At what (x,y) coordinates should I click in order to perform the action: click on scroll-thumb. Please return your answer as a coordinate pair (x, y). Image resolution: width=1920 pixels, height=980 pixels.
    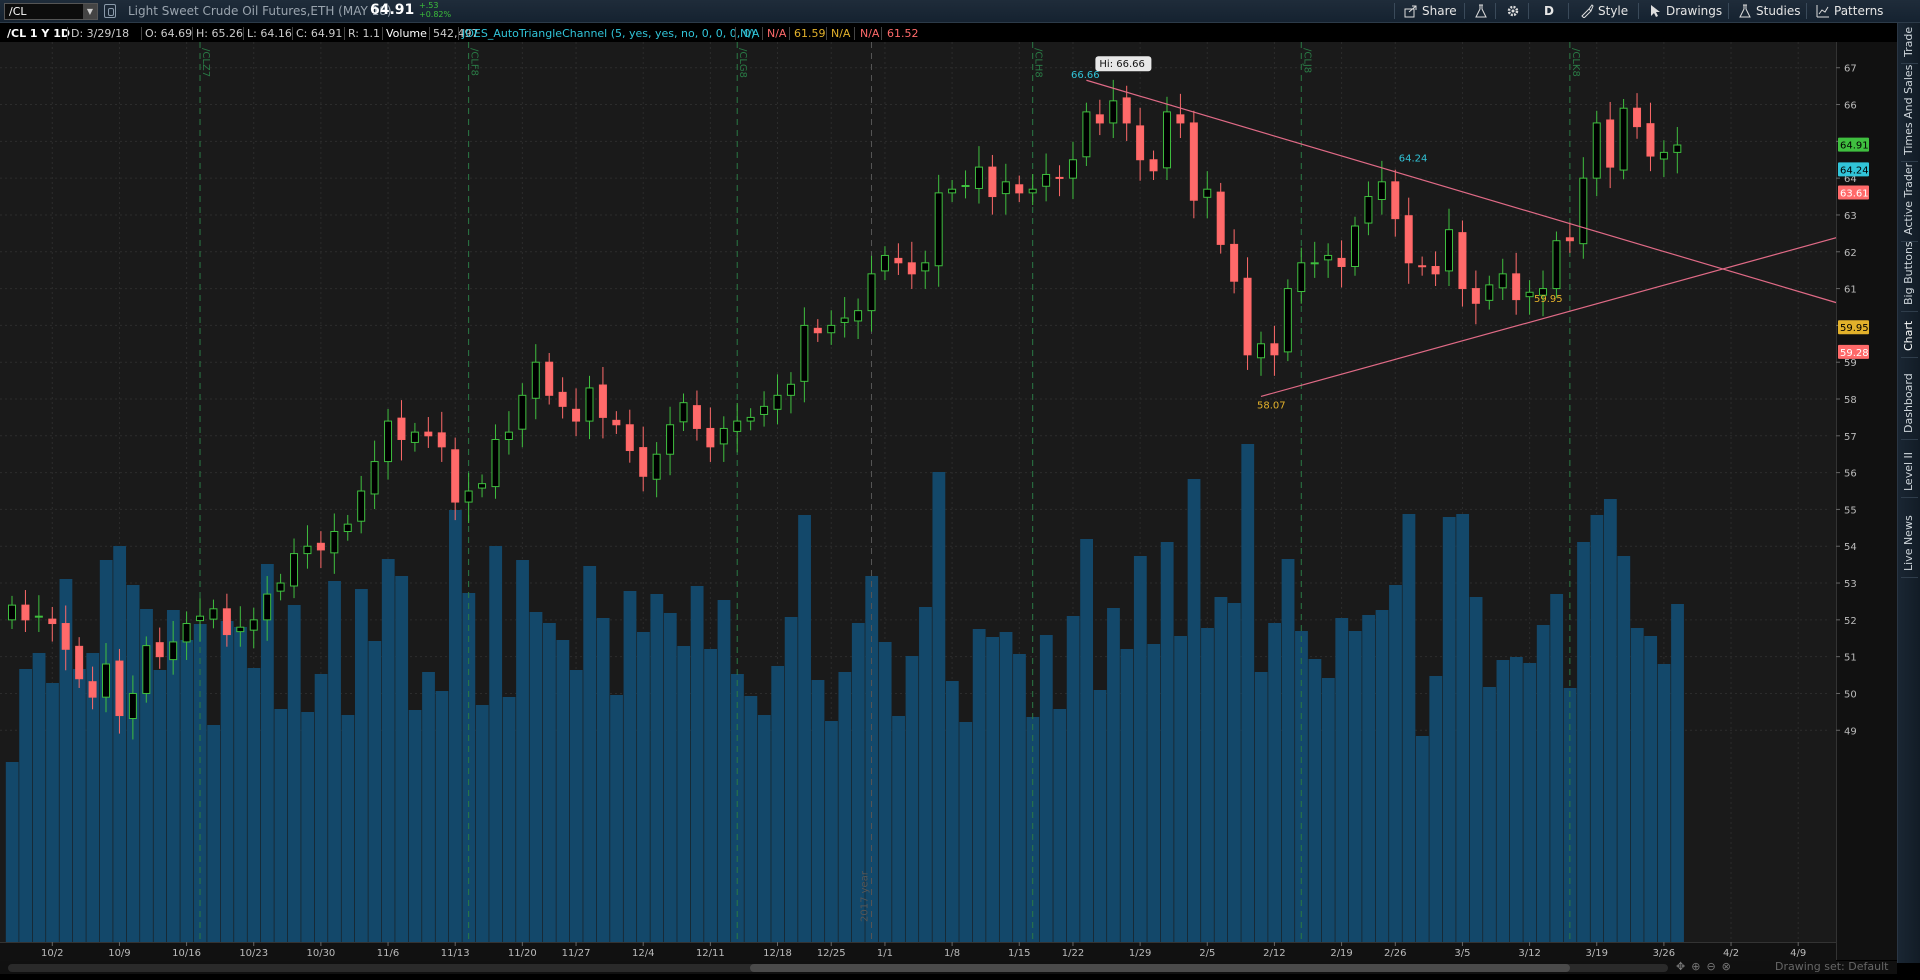
    Looking at the image, I should click on (1160, 968).